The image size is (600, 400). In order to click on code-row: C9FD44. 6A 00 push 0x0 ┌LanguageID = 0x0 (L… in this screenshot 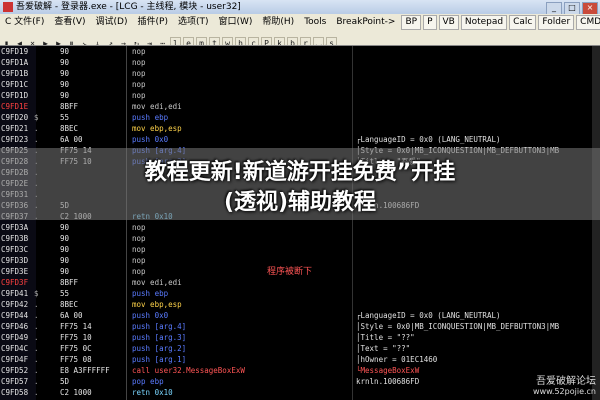, I will do `click(300, 315)`.